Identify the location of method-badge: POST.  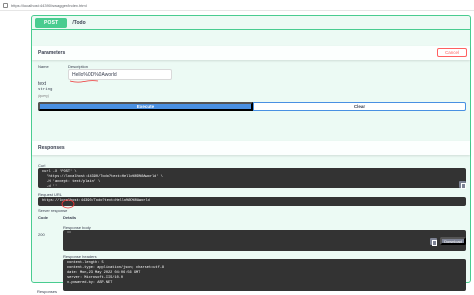
(51, 22).